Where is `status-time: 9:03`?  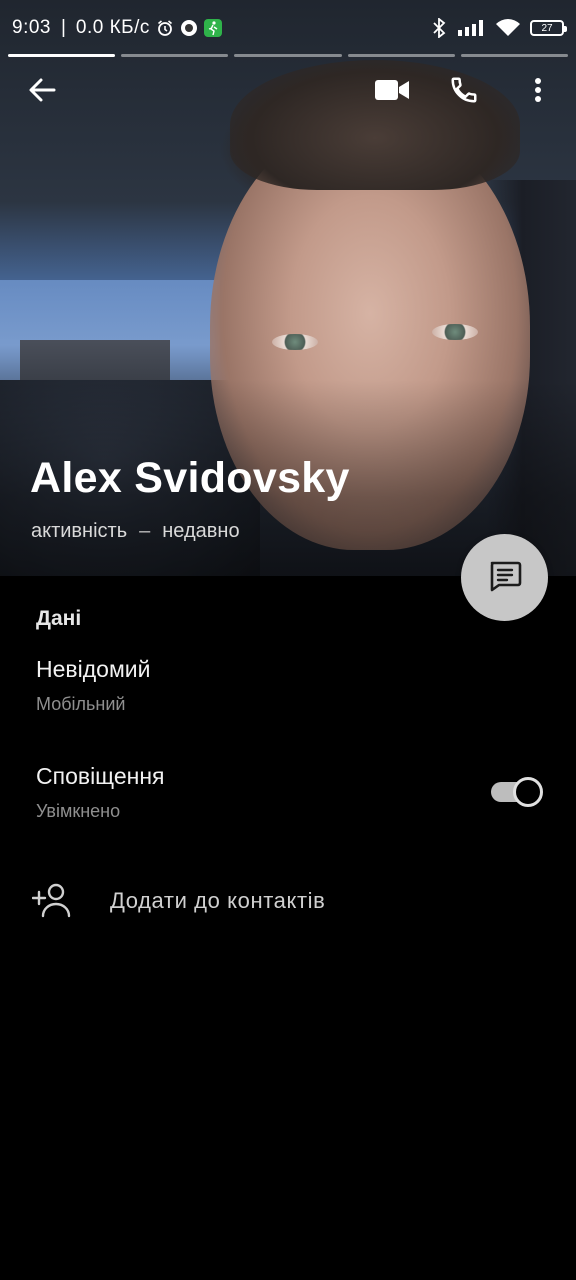 status-time: 9:03 is located at coordinates (31, 27).